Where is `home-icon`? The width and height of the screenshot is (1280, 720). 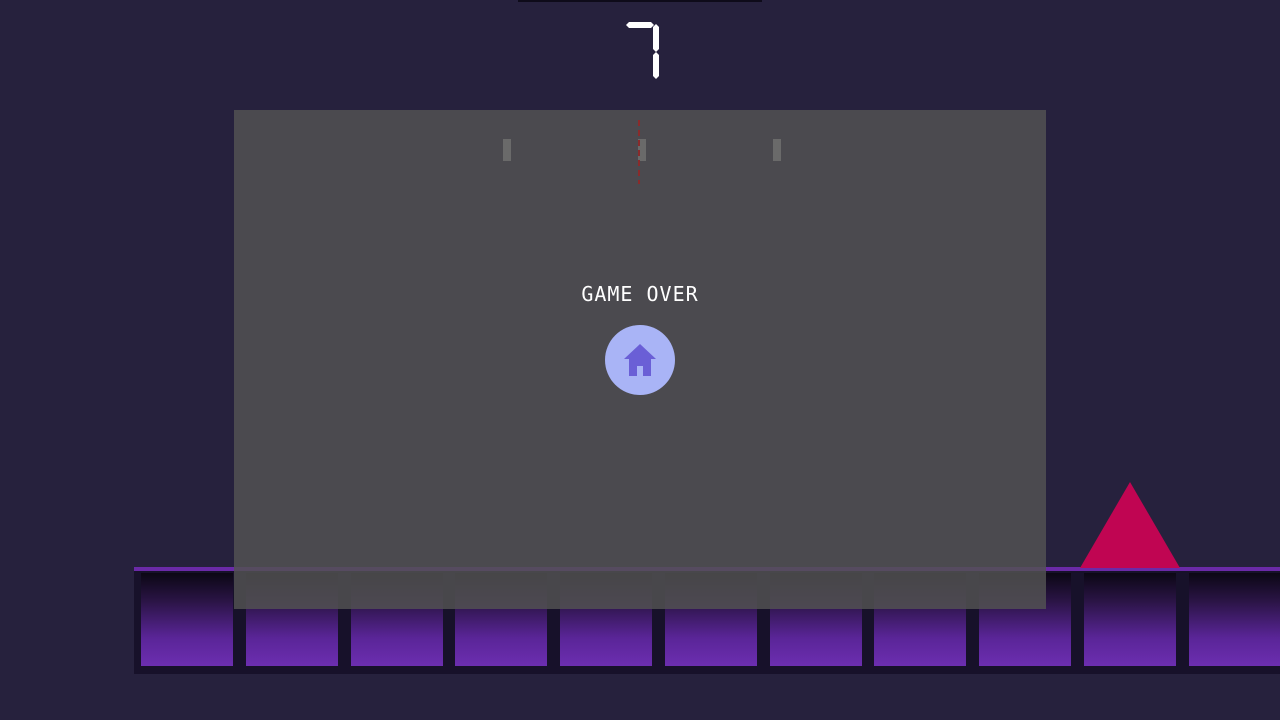 home-icon is located at coordinates (640, 360).